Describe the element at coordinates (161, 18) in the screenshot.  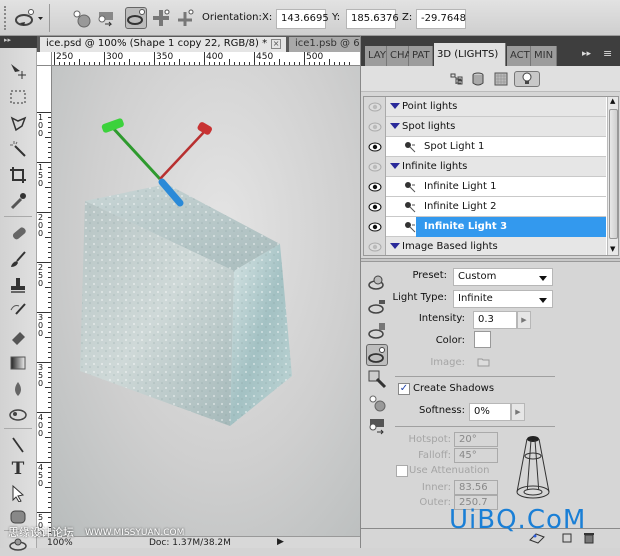
I see `drag-light-tool` at that location.